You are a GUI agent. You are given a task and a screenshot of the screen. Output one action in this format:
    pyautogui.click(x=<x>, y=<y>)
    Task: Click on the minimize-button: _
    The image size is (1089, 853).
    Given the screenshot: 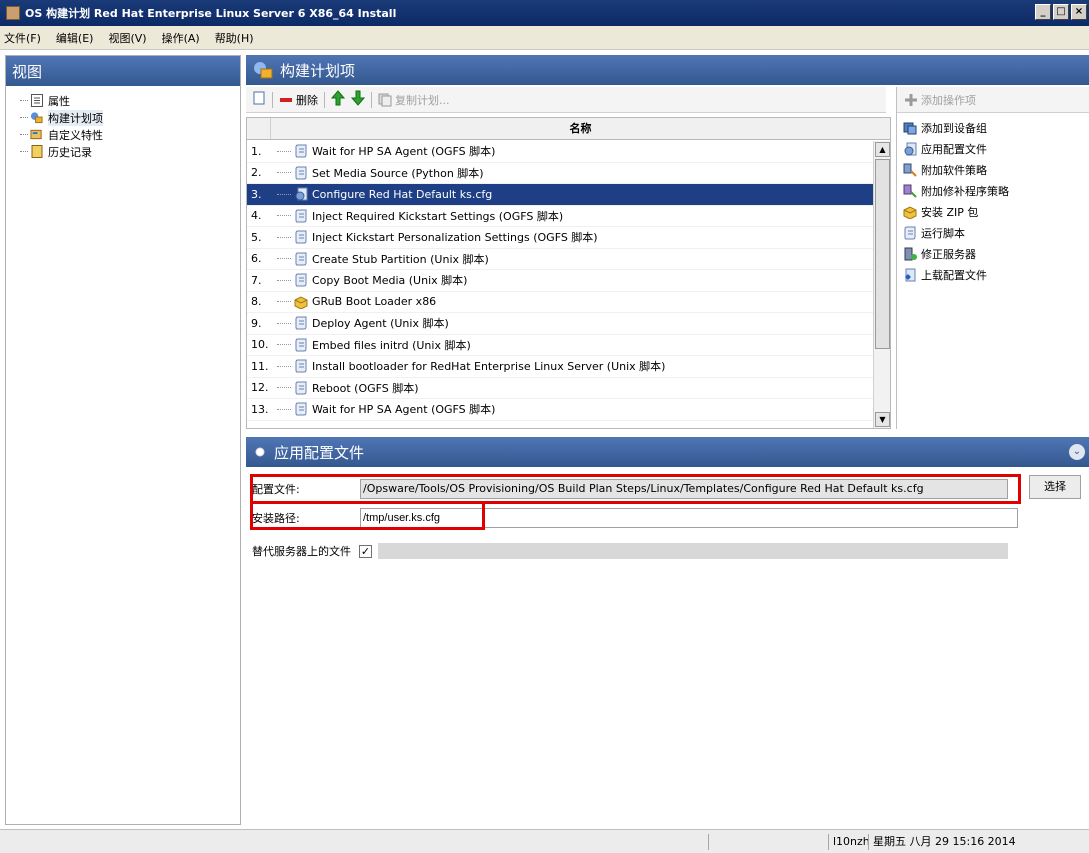 What is the action you would take?
    pyautogui.click(x=1043, y=12)
    